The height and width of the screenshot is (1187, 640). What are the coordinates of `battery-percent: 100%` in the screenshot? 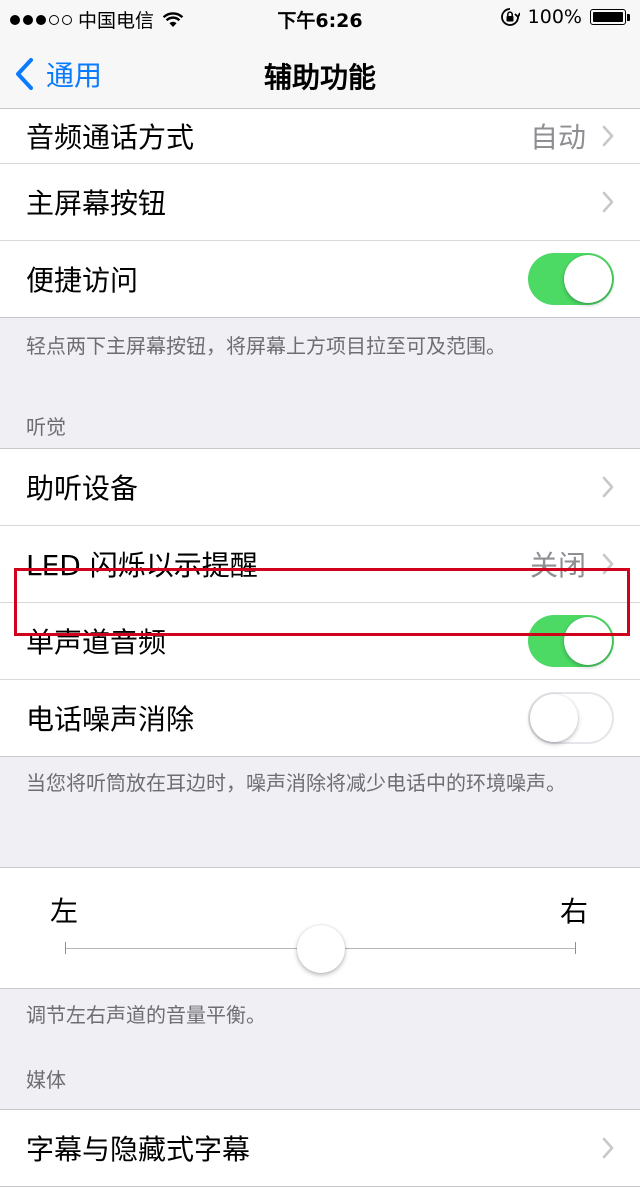 It's located at (554, 17).